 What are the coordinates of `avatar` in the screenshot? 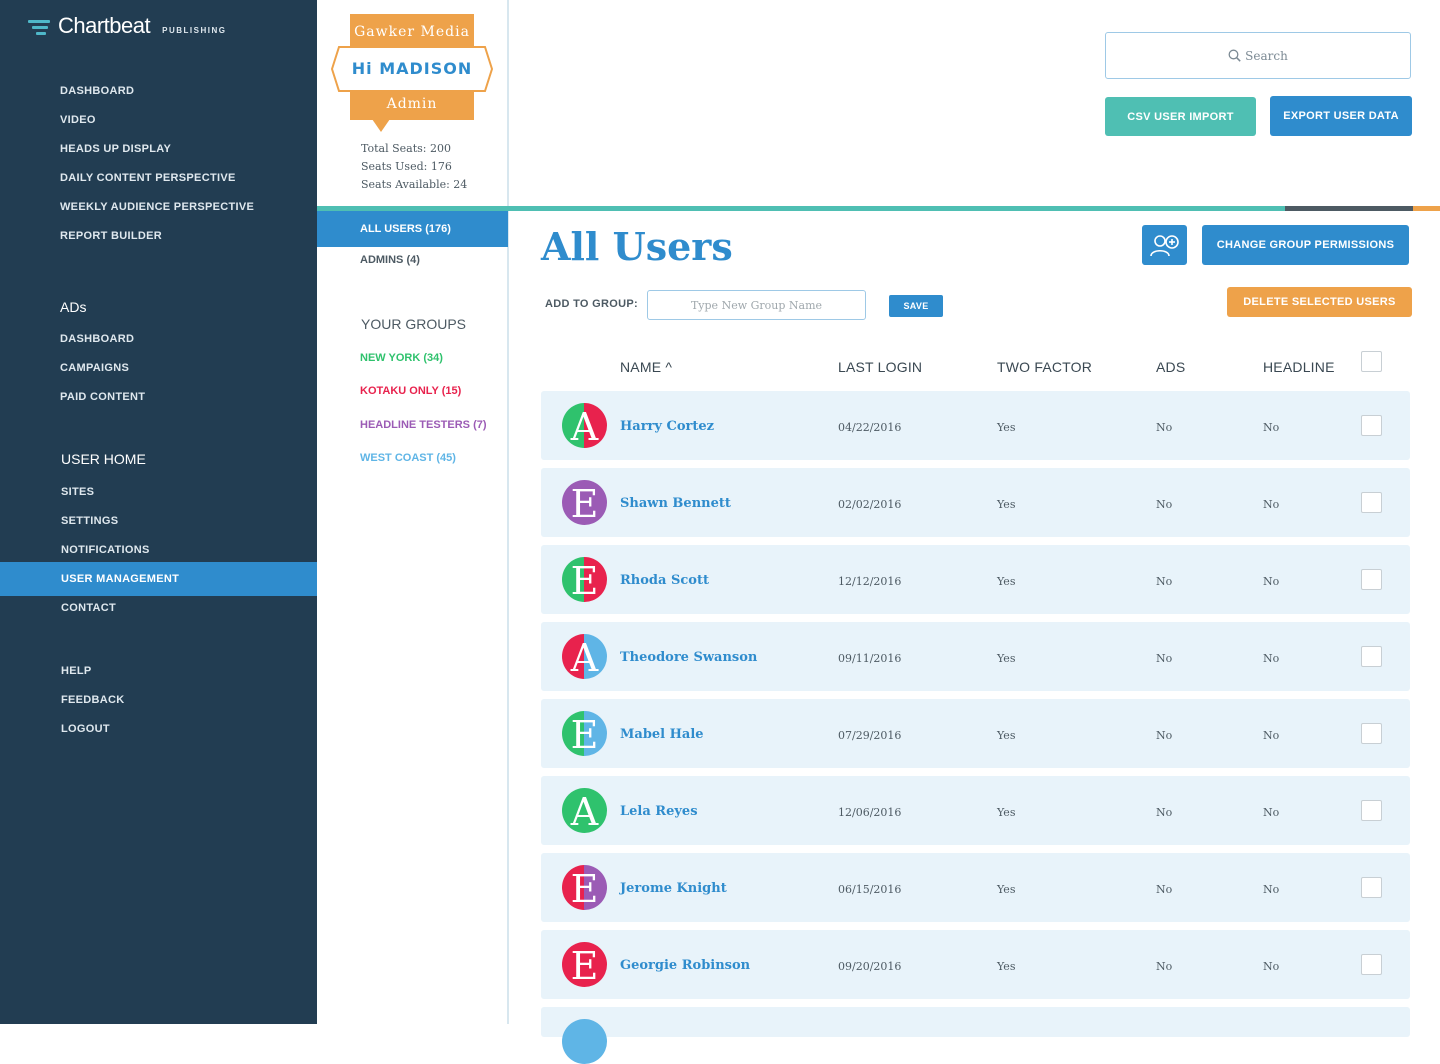 It's located at (584, 1041).